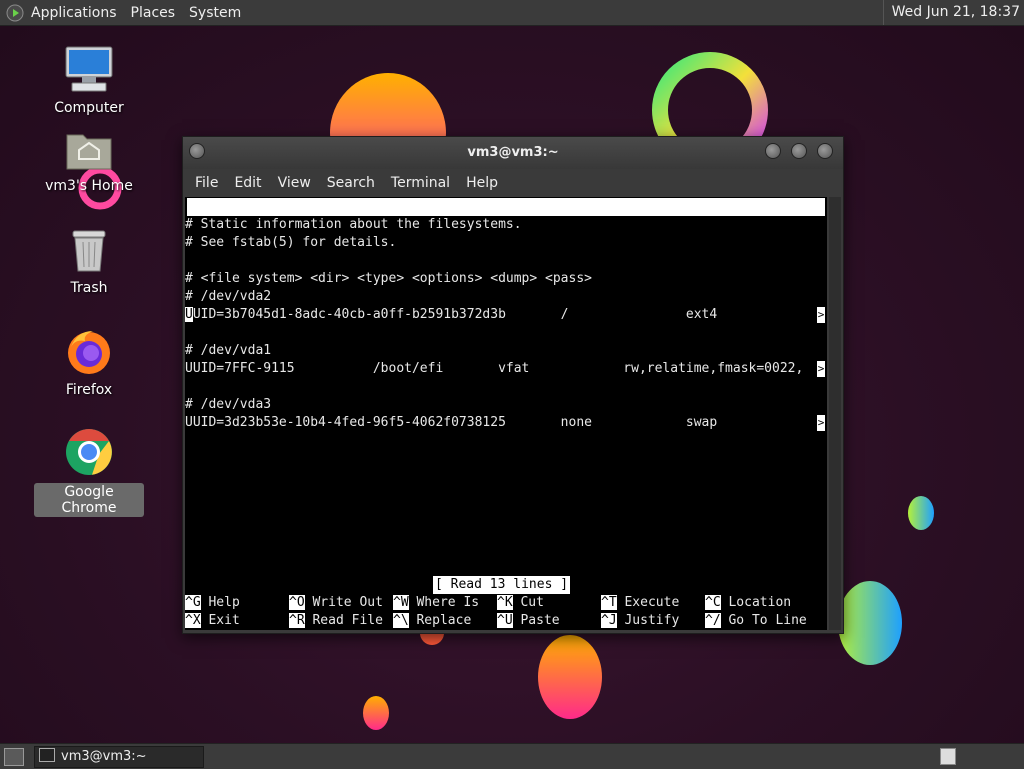 The width and height of the screenshot is (1024, 769). What do you see at coordinates (294, 183) in the screenshot?
I see `menu-view: View` at bounding box center [294, 183].